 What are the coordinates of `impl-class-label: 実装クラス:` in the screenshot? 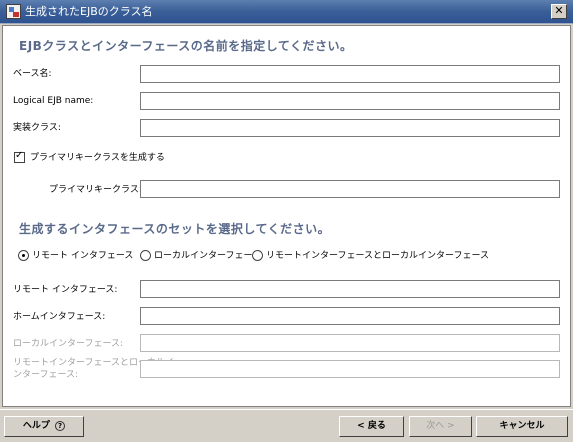 It's located at (37, 128).